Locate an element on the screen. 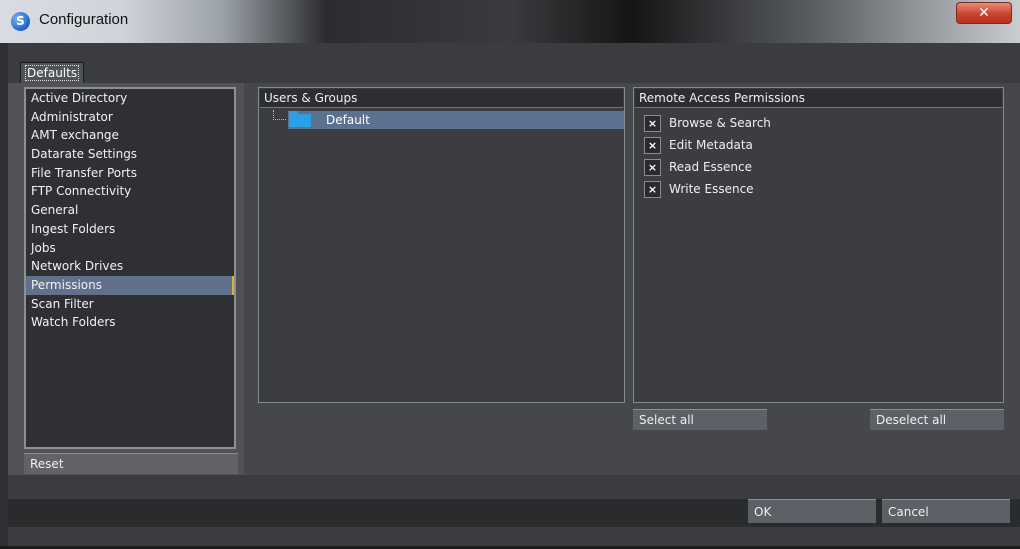 The width and height of the screenshot is (1020, 549). category-item-scan-filter: Scan Filter is located at coordinates (130, 304).